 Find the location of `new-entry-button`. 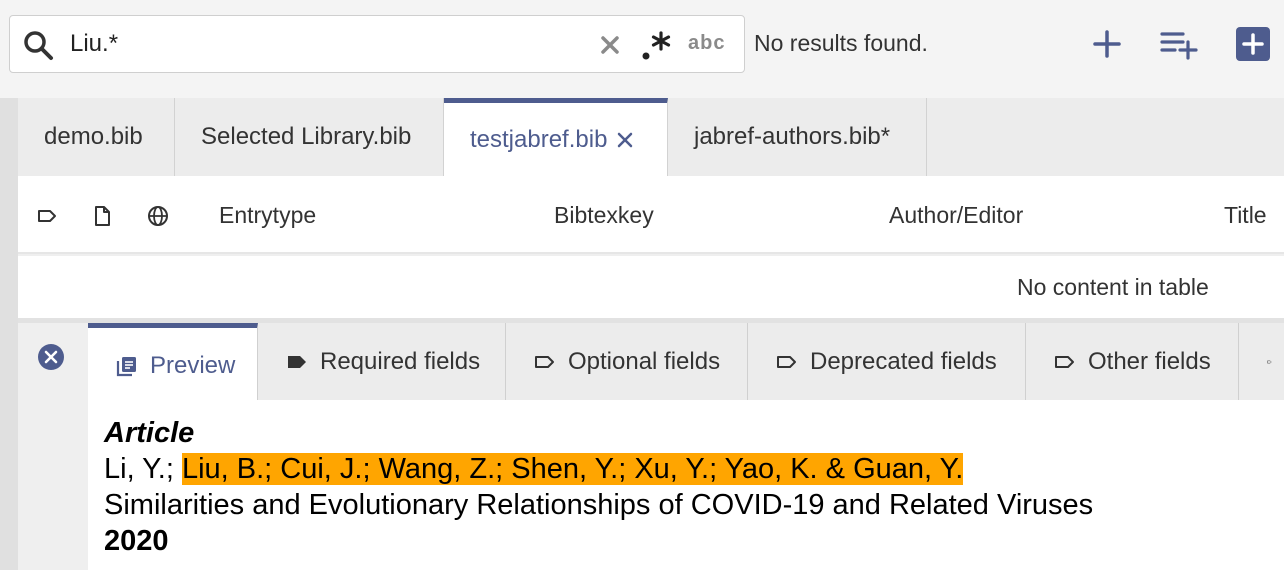

new-entry-button is located at coordinates (1253, 44).